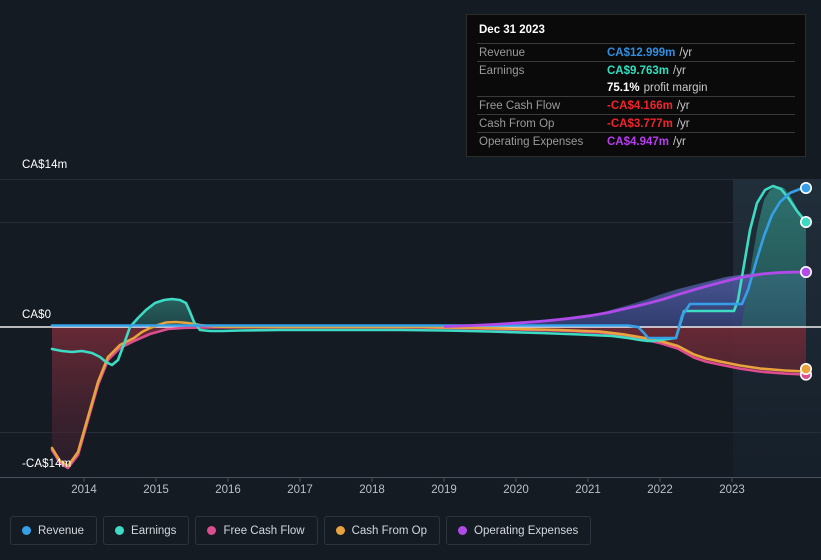  I want to click on tooltip-date-title: Dec 31 2023, so click(512, 30).